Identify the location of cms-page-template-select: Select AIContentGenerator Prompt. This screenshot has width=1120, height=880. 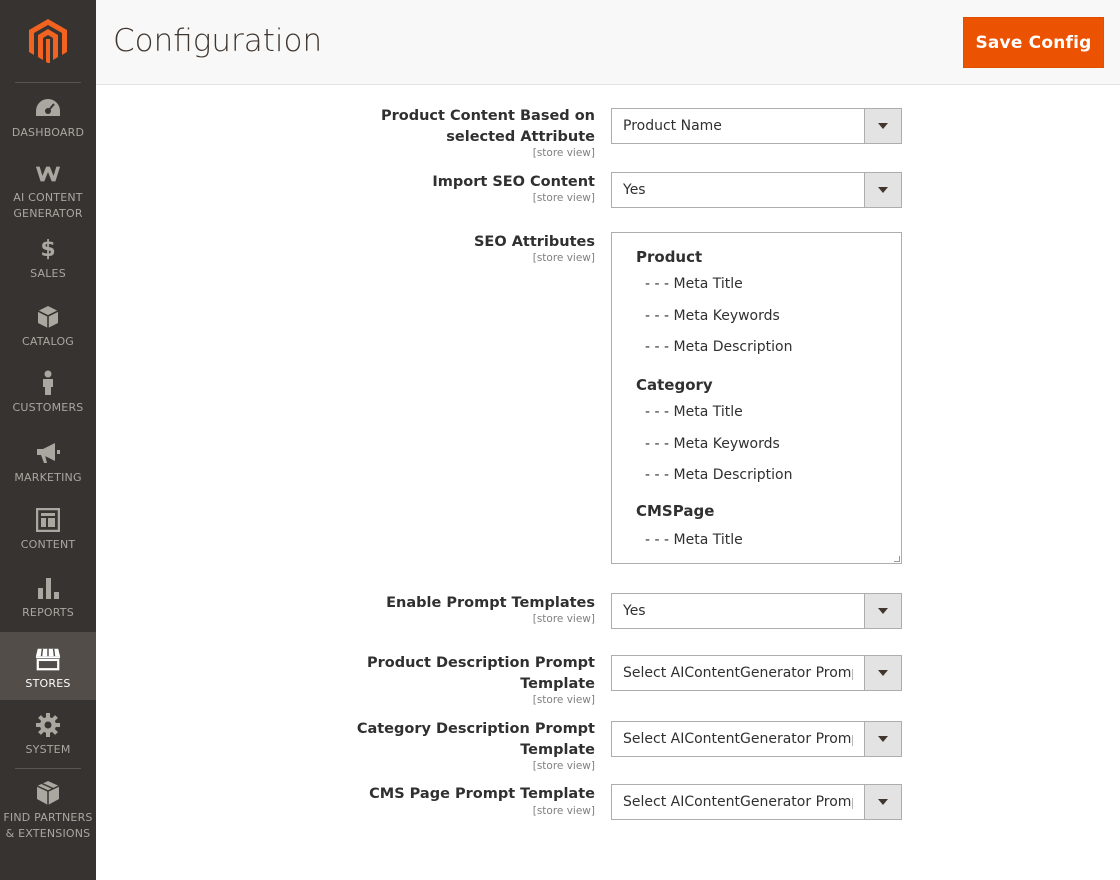
(756, 802).